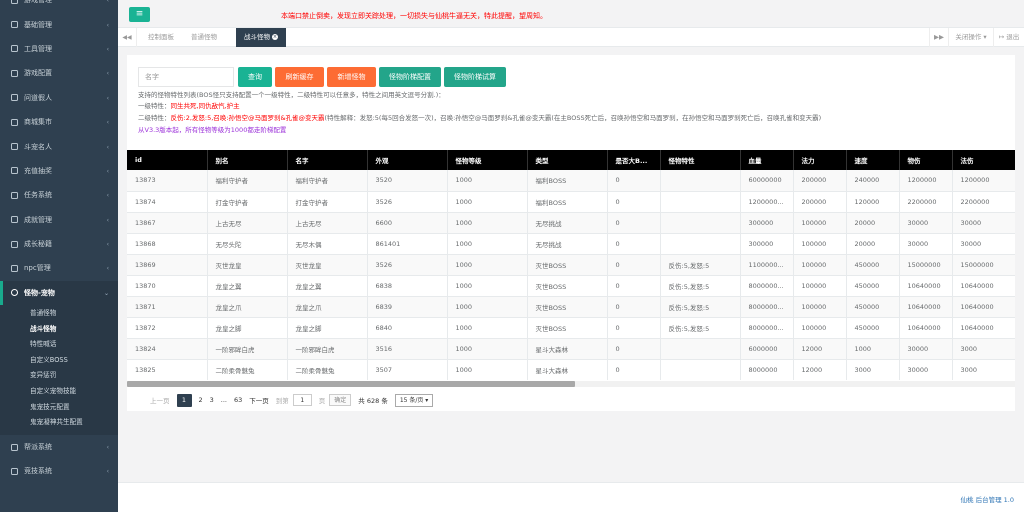 This screenshot has width=1024, height=512. I want to click on table-cell: 8000000, so click(767, 369).